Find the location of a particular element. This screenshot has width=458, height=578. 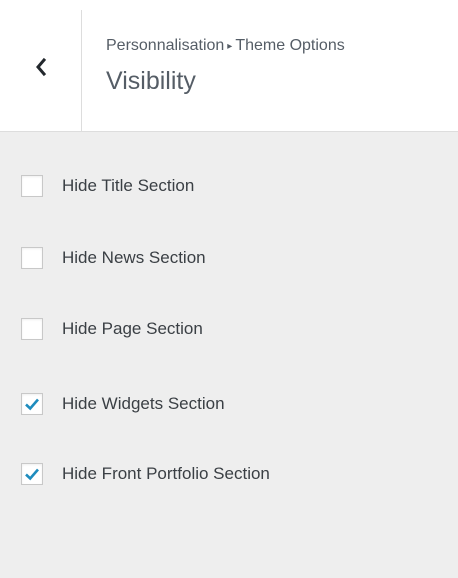

option-hide-front-portfolio-section: Hide Front Portfolio Section is located at coordinates (145, 474).